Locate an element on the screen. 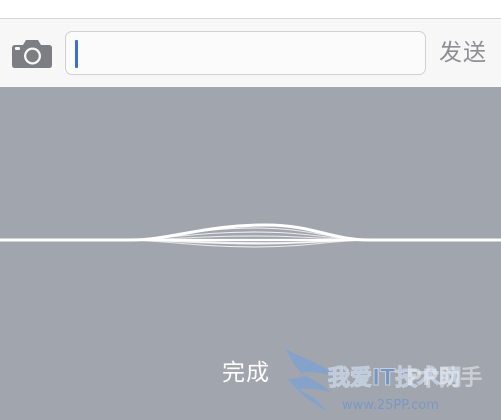  watermark-line2: PP助手 is located at coordinates (444, 378).